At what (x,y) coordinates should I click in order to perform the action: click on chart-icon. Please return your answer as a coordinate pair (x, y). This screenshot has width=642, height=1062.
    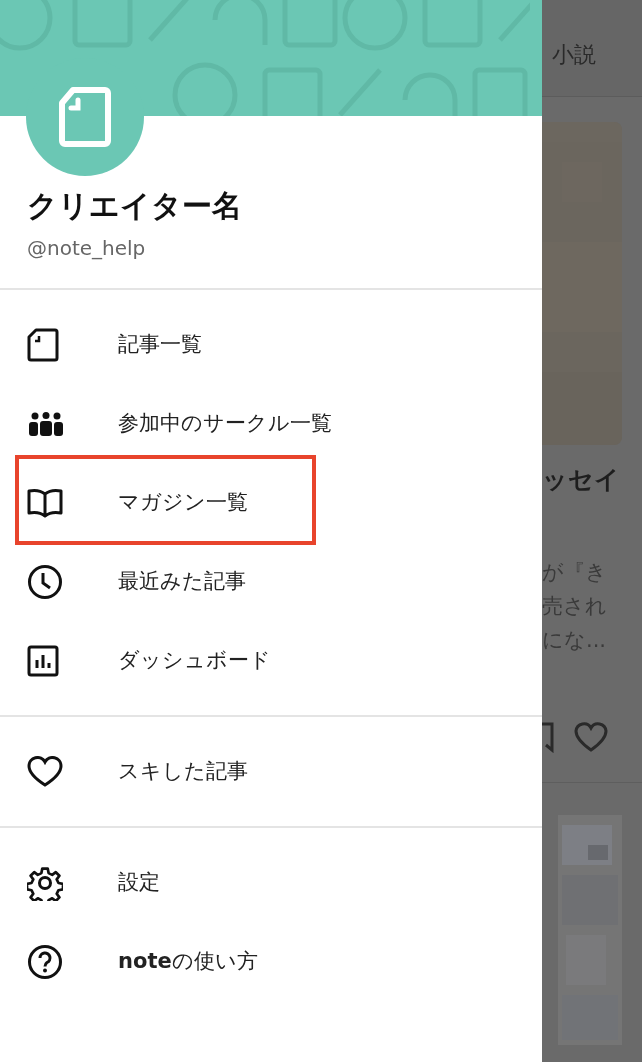
    Looking at the image, I should click on (43, 660).